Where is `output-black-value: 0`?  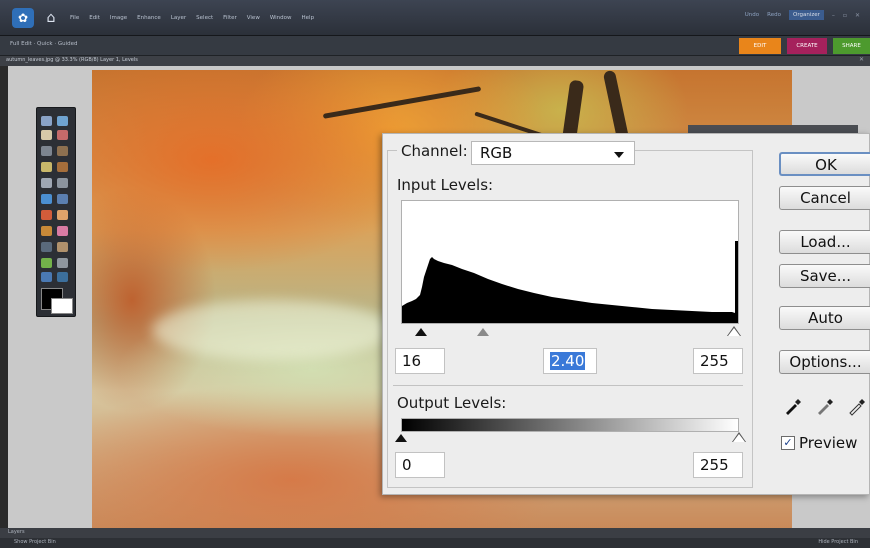
output-black-value: 0 is located at coordinates (407, 465).